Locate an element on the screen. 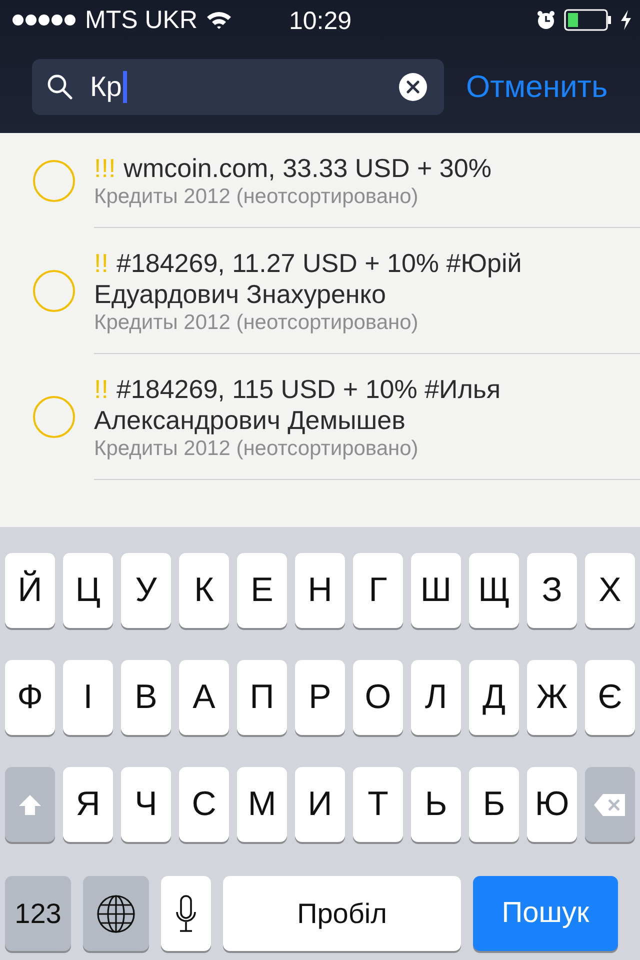  numbers-key: 123 is located at coordinates (38, 913).